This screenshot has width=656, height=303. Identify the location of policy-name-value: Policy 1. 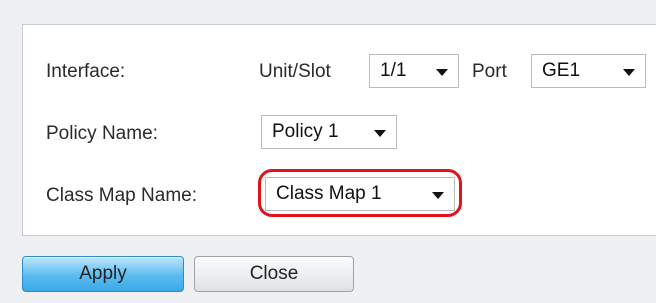
(305, 131).